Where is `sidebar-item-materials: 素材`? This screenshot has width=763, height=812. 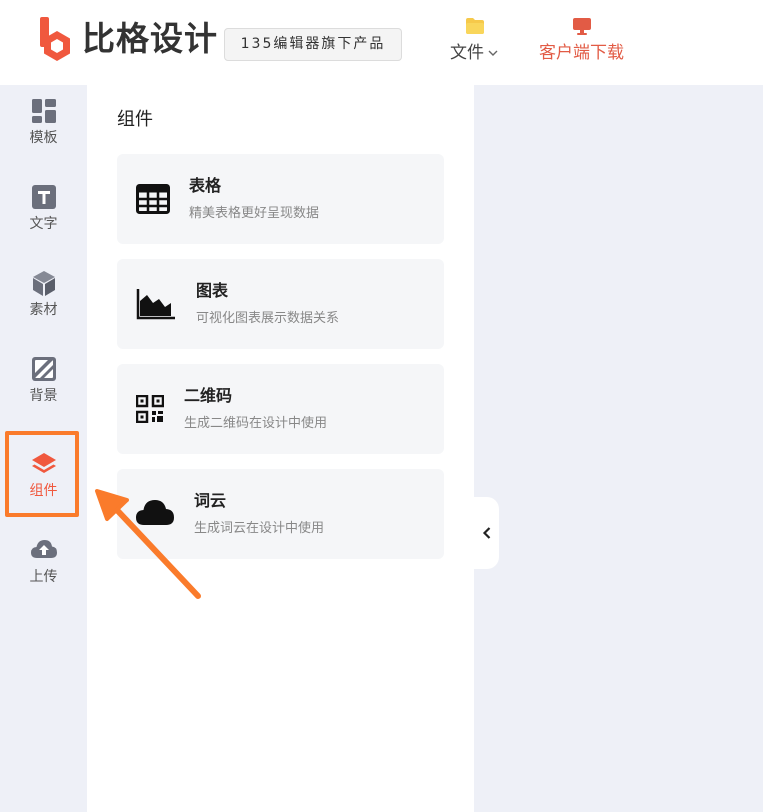 sidebar-item-materials: 素材 is located at coordinates (43, 292).